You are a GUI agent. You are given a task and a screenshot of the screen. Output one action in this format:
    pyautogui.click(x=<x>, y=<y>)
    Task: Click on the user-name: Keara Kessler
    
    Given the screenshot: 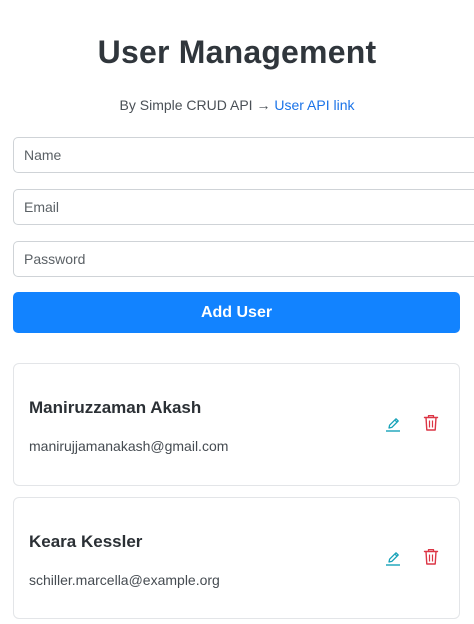 What is the action you would take?
    pyautogui.click(x=86, y=541)
    